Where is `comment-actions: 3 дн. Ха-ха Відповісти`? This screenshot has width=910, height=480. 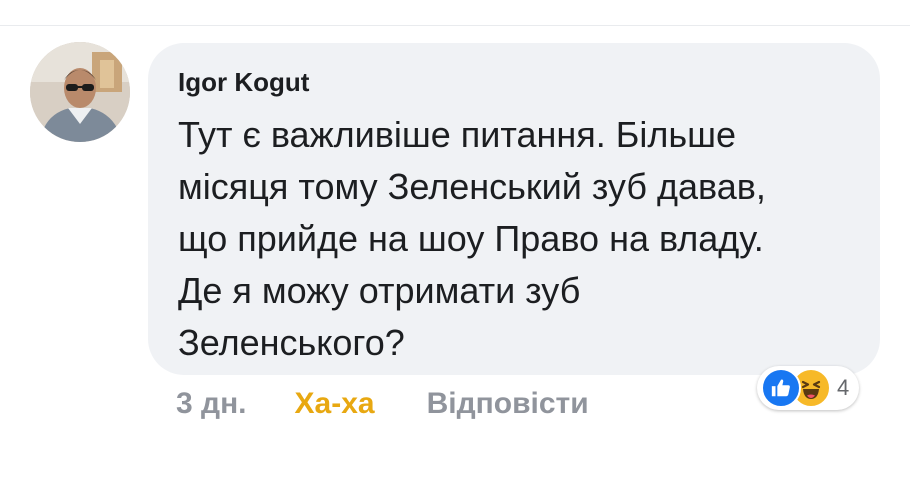
comment-actions: 3 дн. Ха-ха Відповісти is located at coordinates (382, 404).